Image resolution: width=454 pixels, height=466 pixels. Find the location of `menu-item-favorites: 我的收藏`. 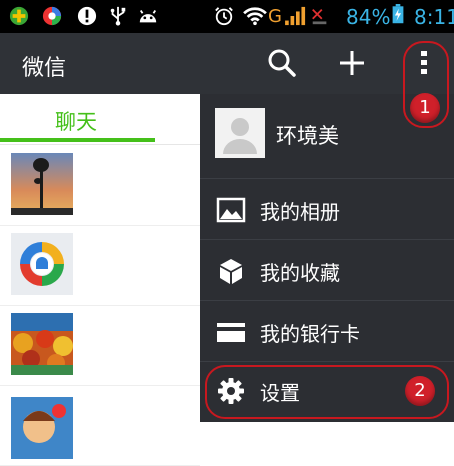

menu-item-favorites: 我的收藏 is located at coordinates (327, 270).